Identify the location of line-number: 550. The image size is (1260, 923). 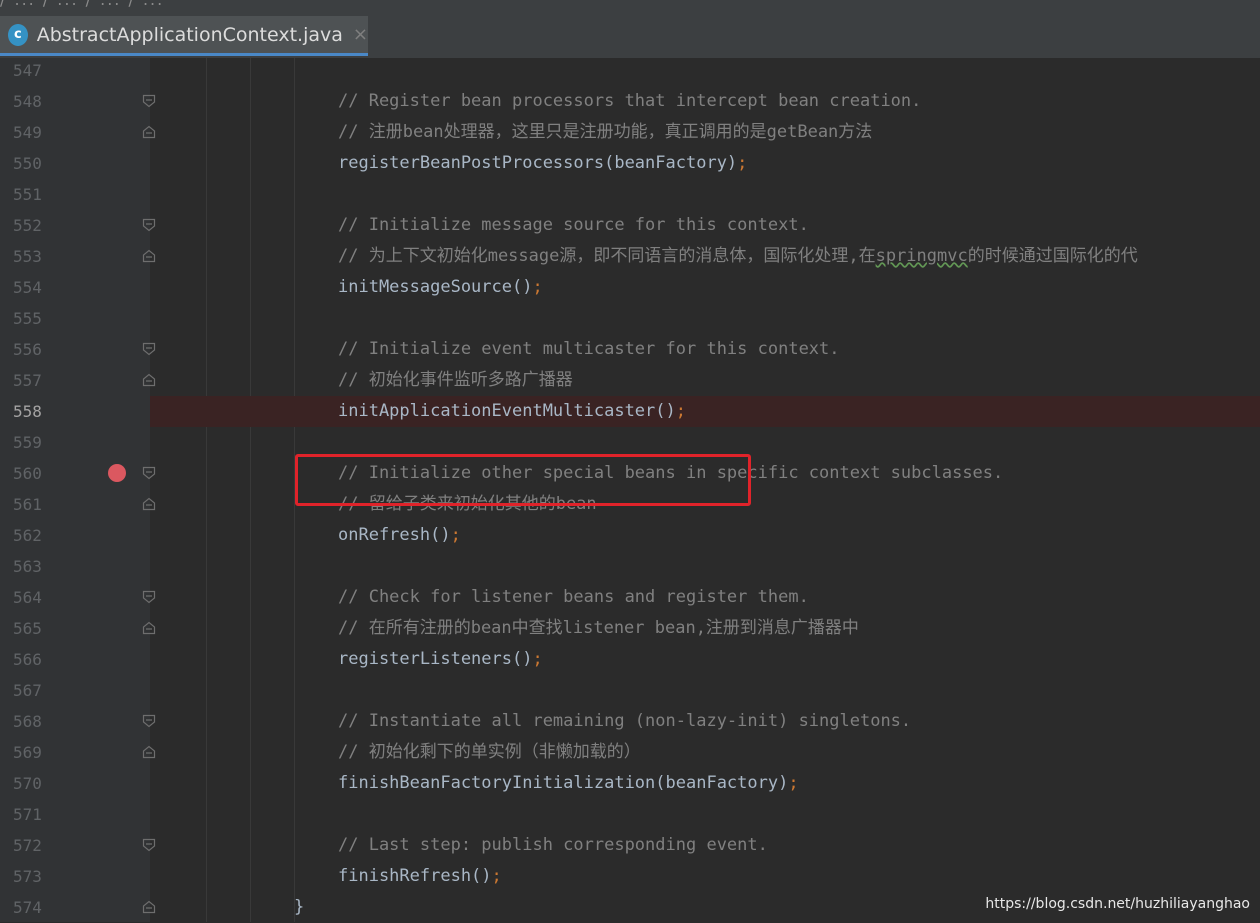
(27, 163).